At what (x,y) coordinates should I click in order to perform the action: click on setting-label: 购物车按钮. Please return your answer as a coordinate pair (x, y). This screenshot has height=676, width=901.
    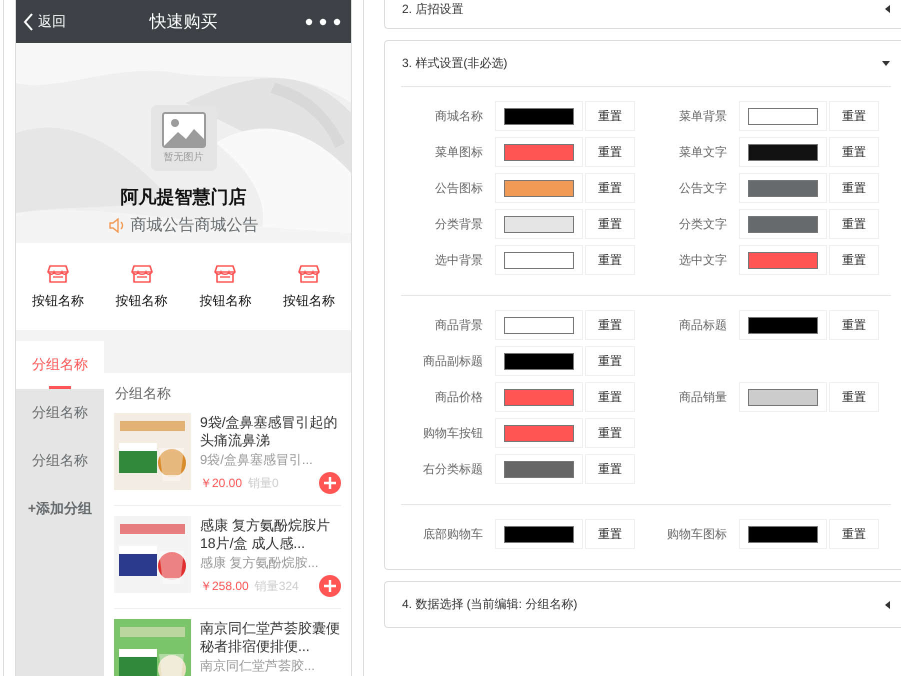
    Looking at the image, I should click on (452, 433).